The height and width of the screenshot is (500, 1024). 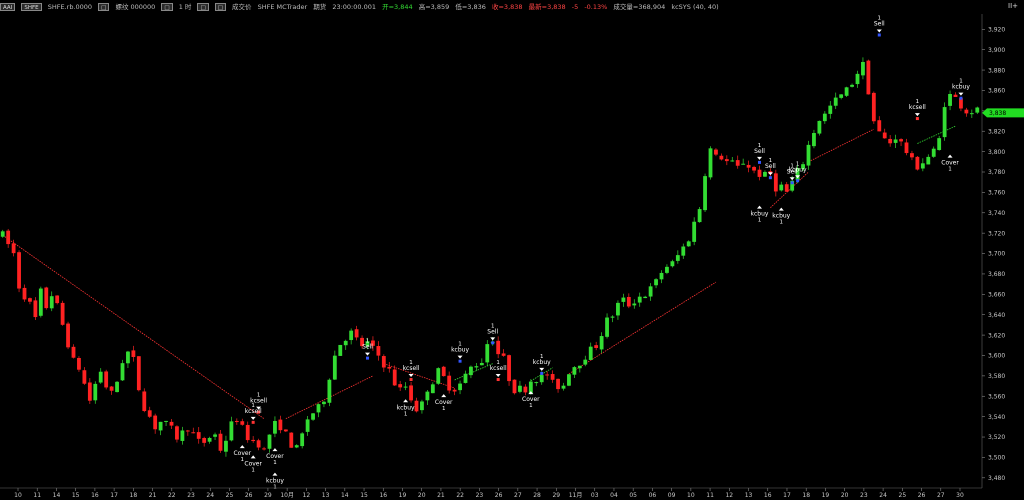 I want to click on trend-line, so click(x=936, y=134).